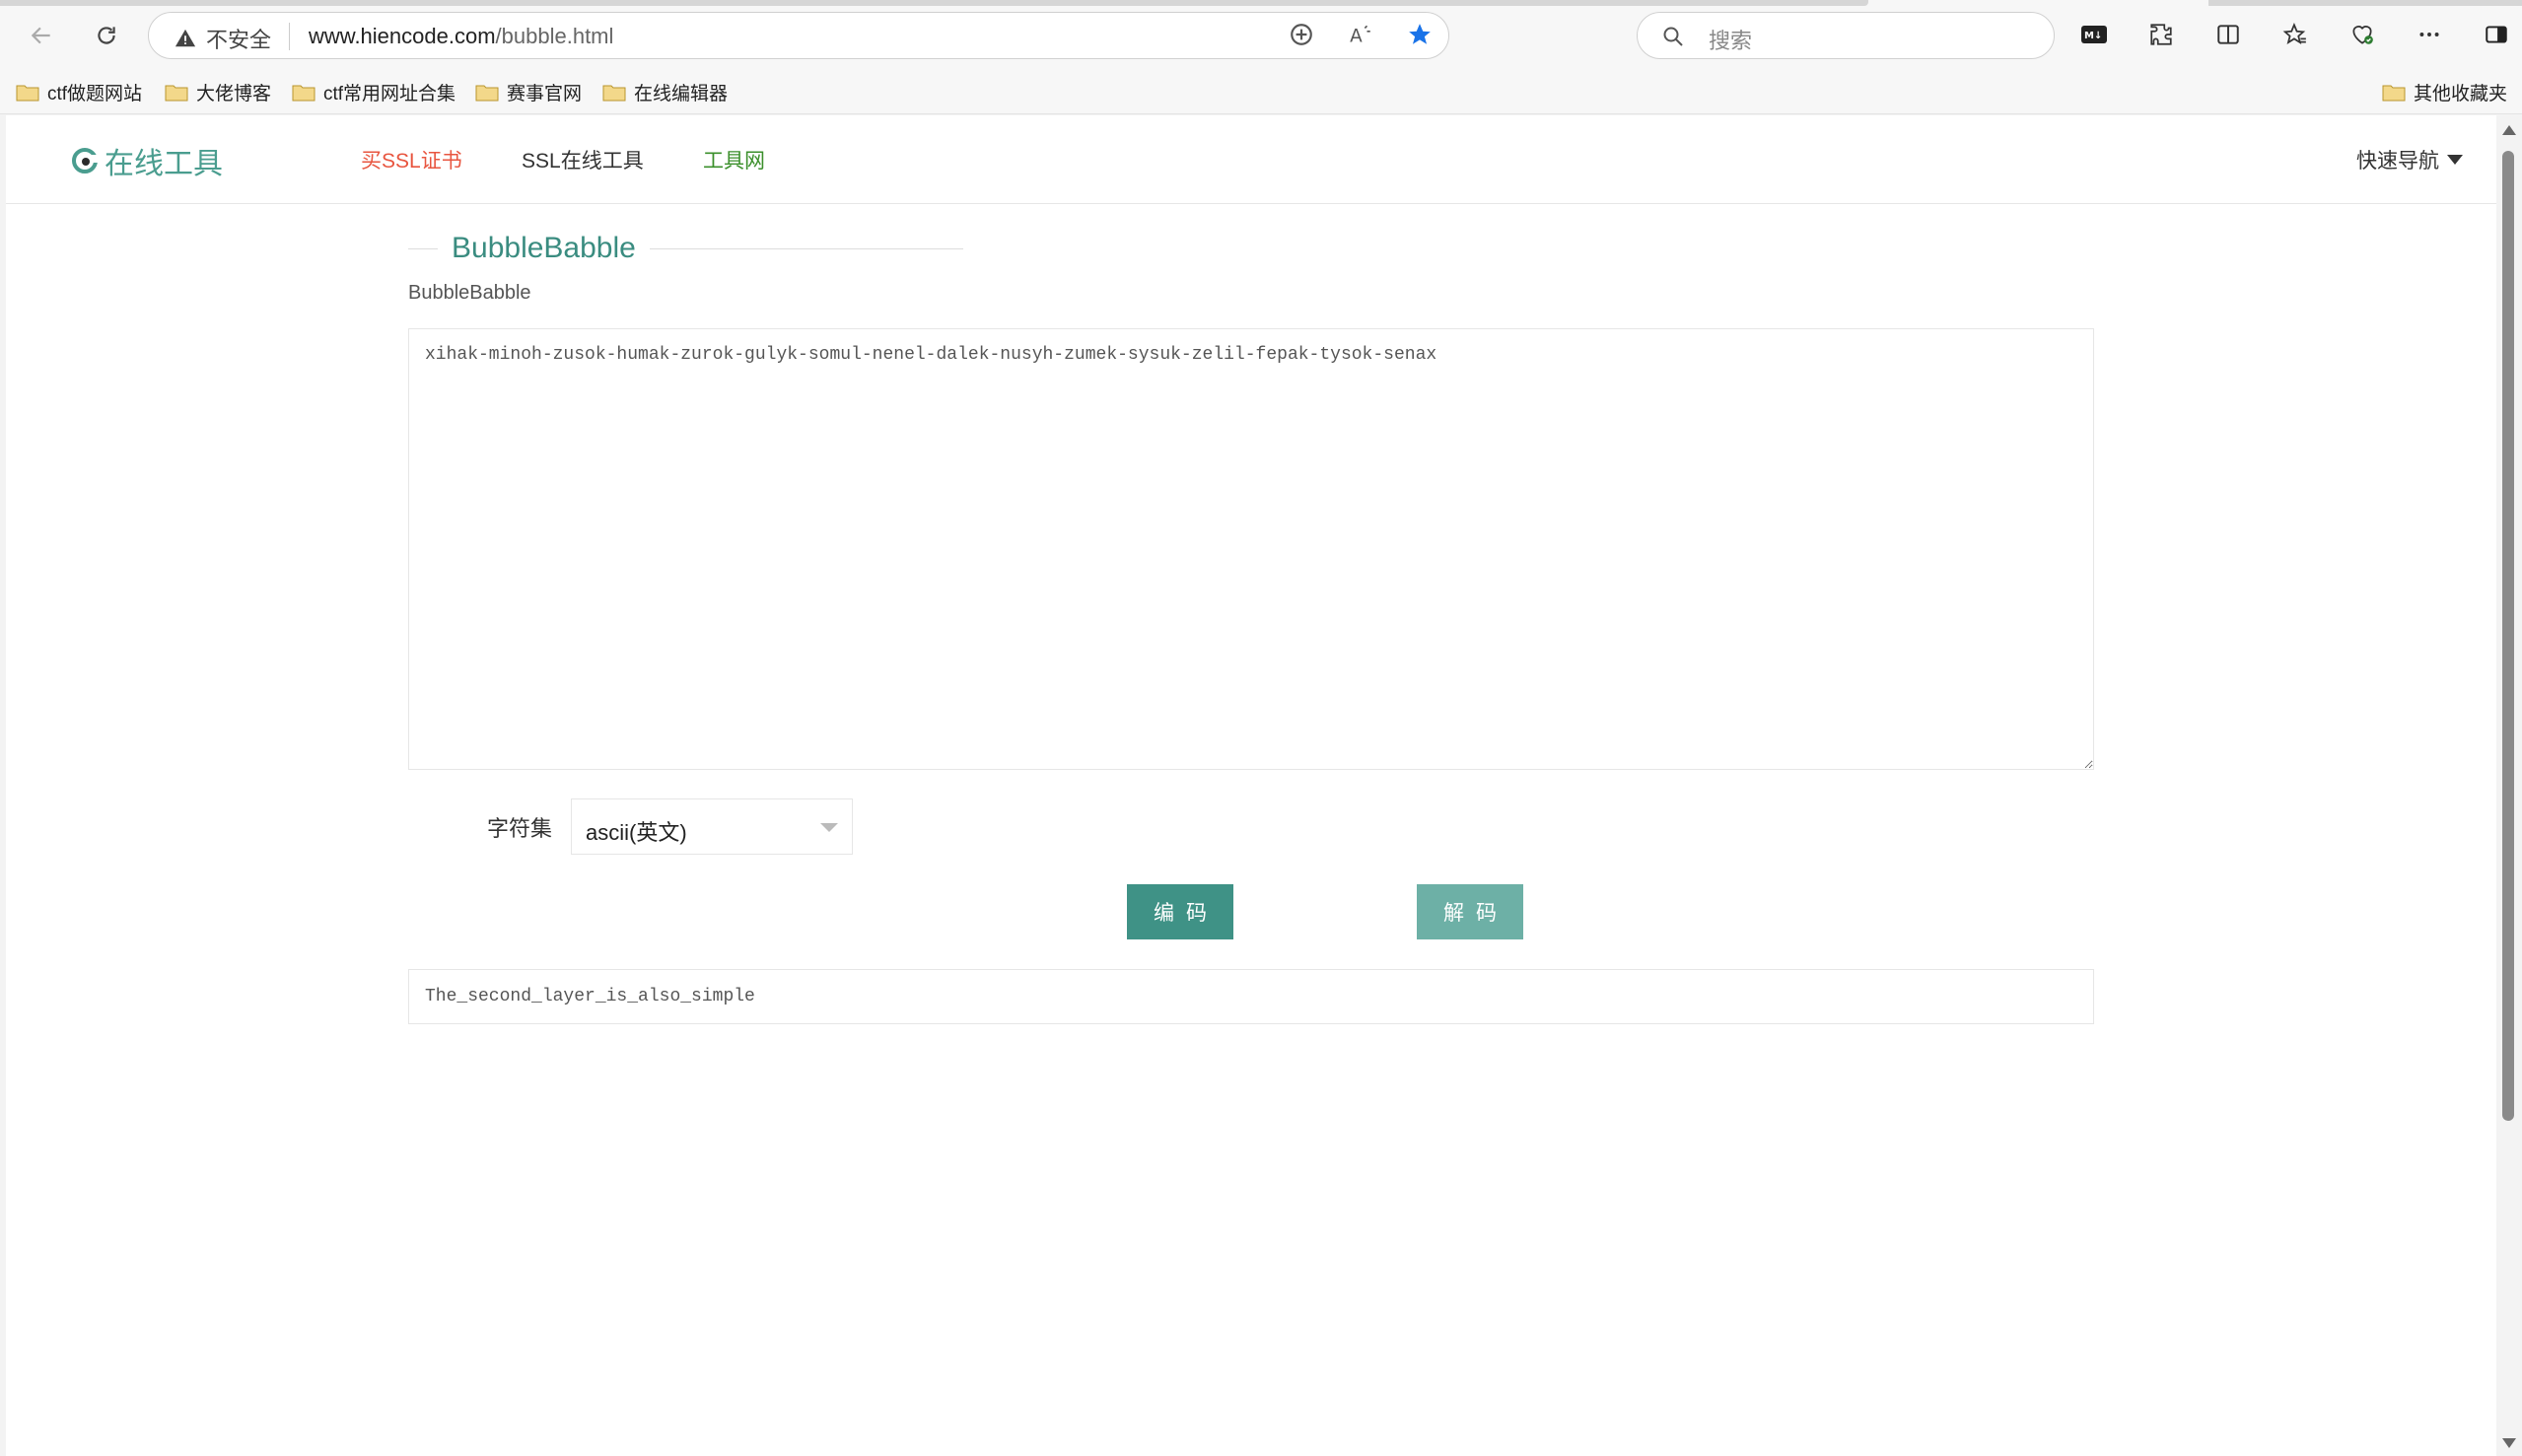 This screenshot has width=2522, height=1456. What do you see at coordinates (164, 164) in the screenshot?
I see `logo-text: 在线工具` at bounding box center [164, 164].